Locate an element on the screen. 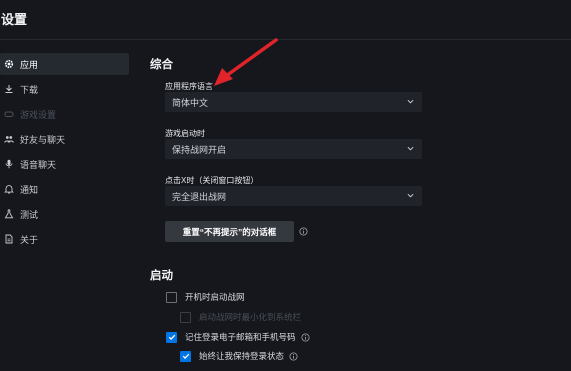 The width and height of the screenshot is (571, 371). close-action-select: 完全退出战网 is located at coordinates (293, 196).